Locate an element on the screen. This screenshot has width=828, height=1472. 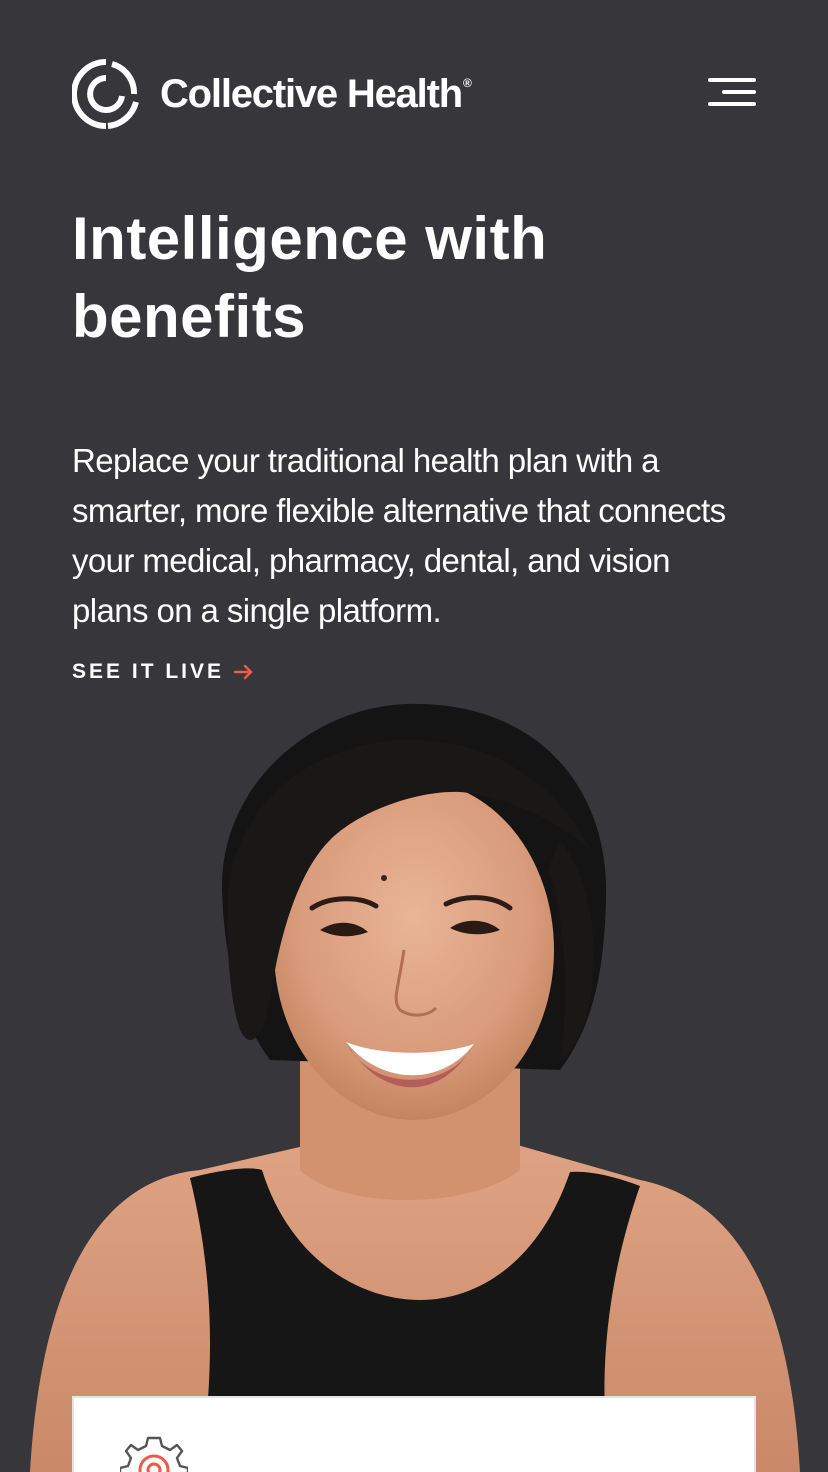
see-it-live-link: SEE IT LIVE is located at coordinates (163, 672).